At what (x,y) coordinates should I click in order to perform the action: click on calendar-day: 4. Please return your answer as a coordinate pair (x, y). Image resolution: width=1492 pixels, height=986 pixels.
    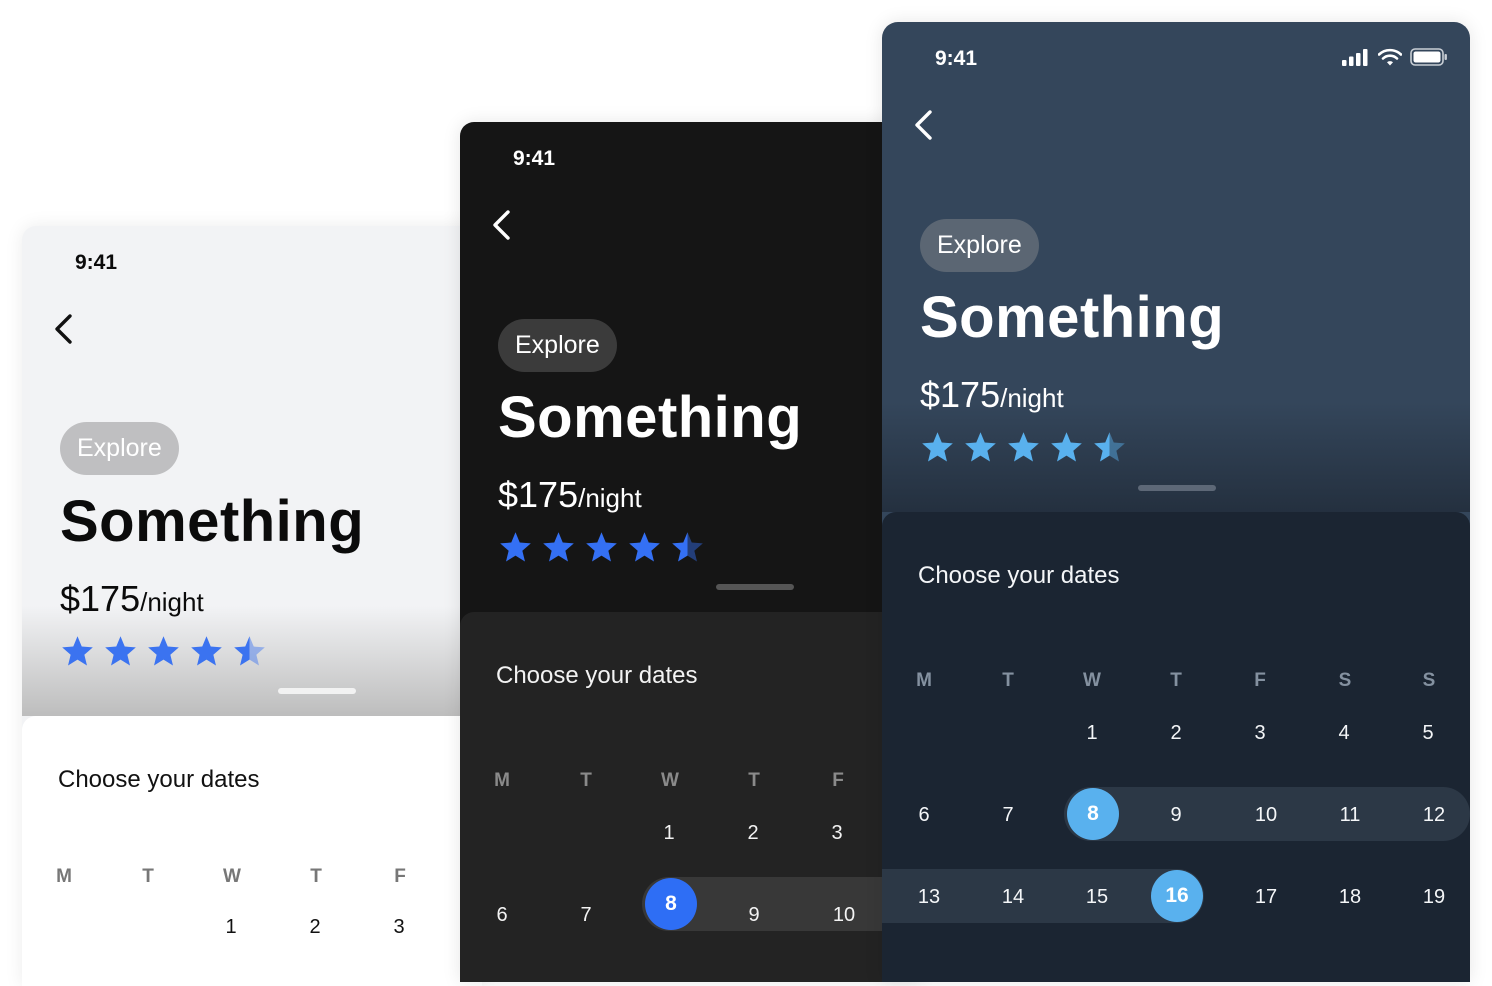
    Looking at the image, I should click on (1344, 733).